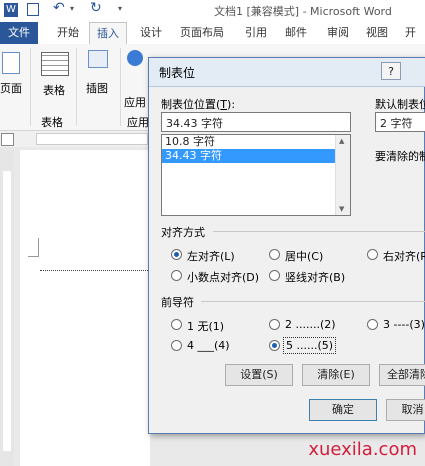 The height and width of the screenshot is (466, 425). Describe the element at coordinates (404, 324) in the screenshot. I see `leader-dashes-label: 3 ----(3)` at that location.